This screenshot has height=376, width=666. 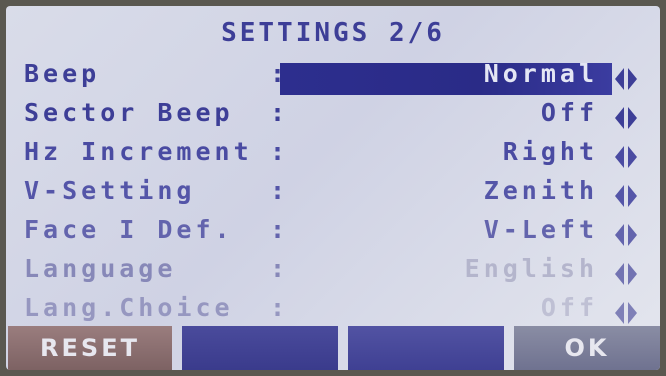 What do you see at coordinates (540, 229) in the screenshot?
I see `setting-value: V-Left` at bounding box center [540, 229].